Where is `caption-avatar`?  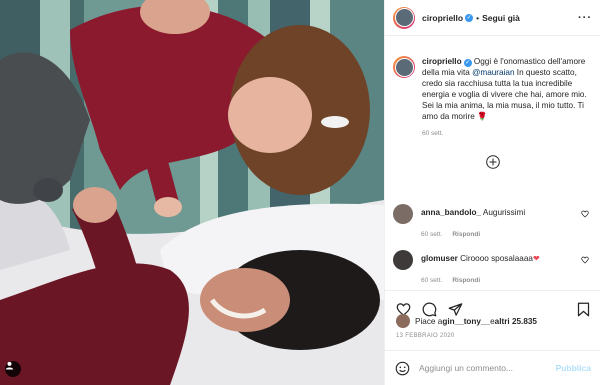 caption-avatar is located at coordinates (404, 67).